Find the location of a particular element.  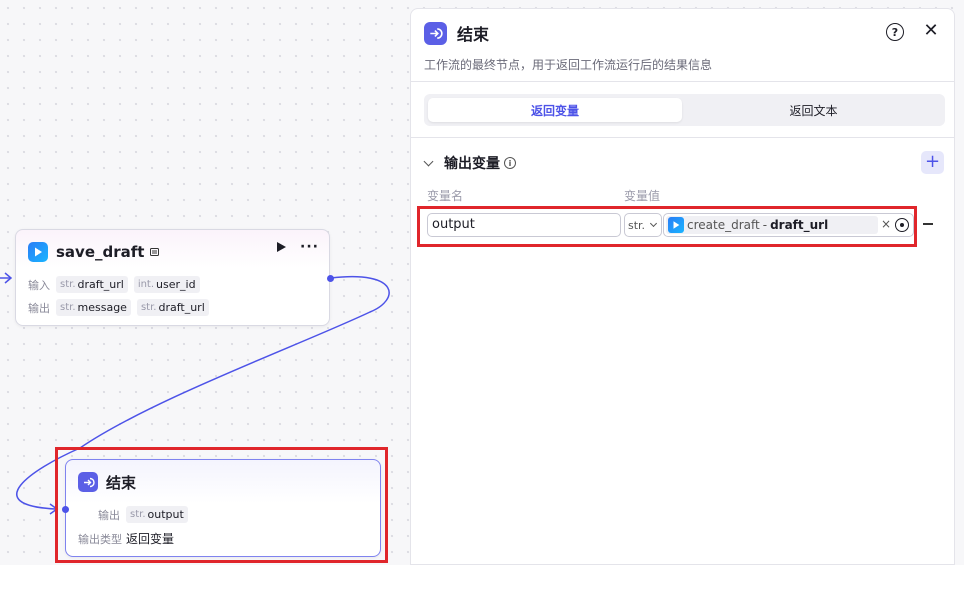

close-icon: ✕ is located at coordinates (931, 31).